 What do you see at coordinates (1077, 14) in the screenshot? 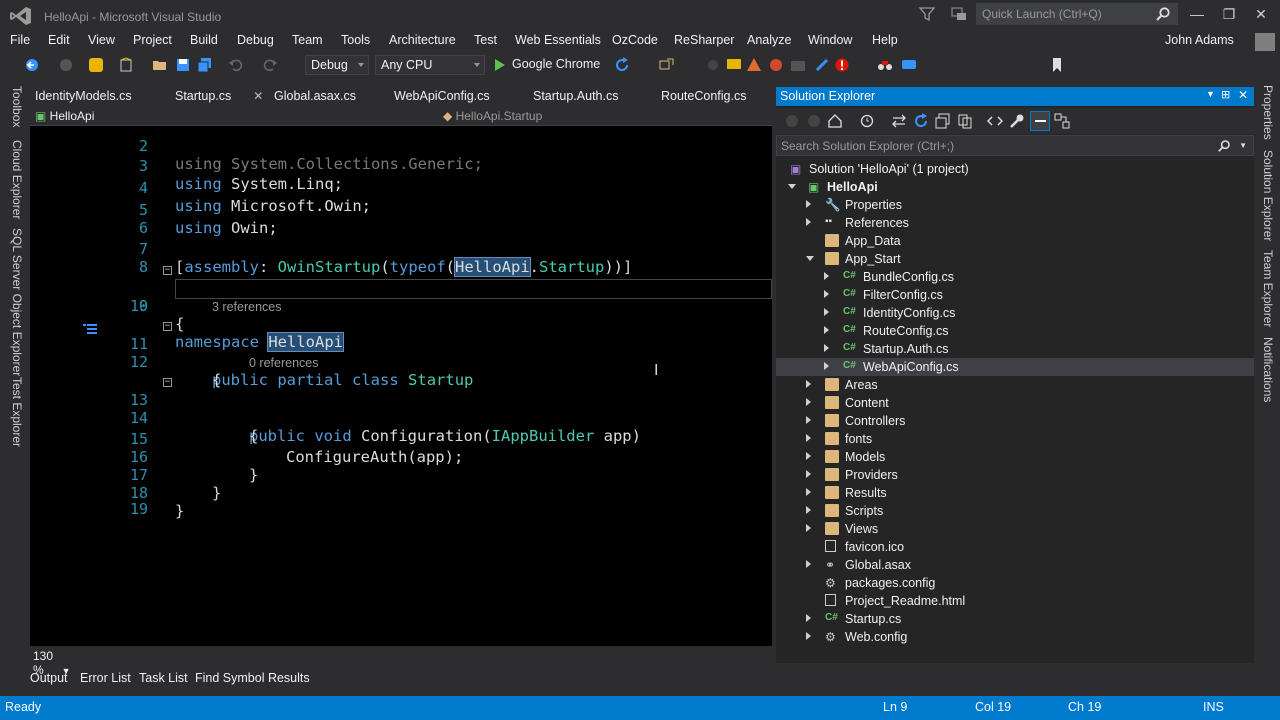
I see `quick-launch-input: Quick Launch (Ctrl+Q)` at bounding box center [1077, 14].